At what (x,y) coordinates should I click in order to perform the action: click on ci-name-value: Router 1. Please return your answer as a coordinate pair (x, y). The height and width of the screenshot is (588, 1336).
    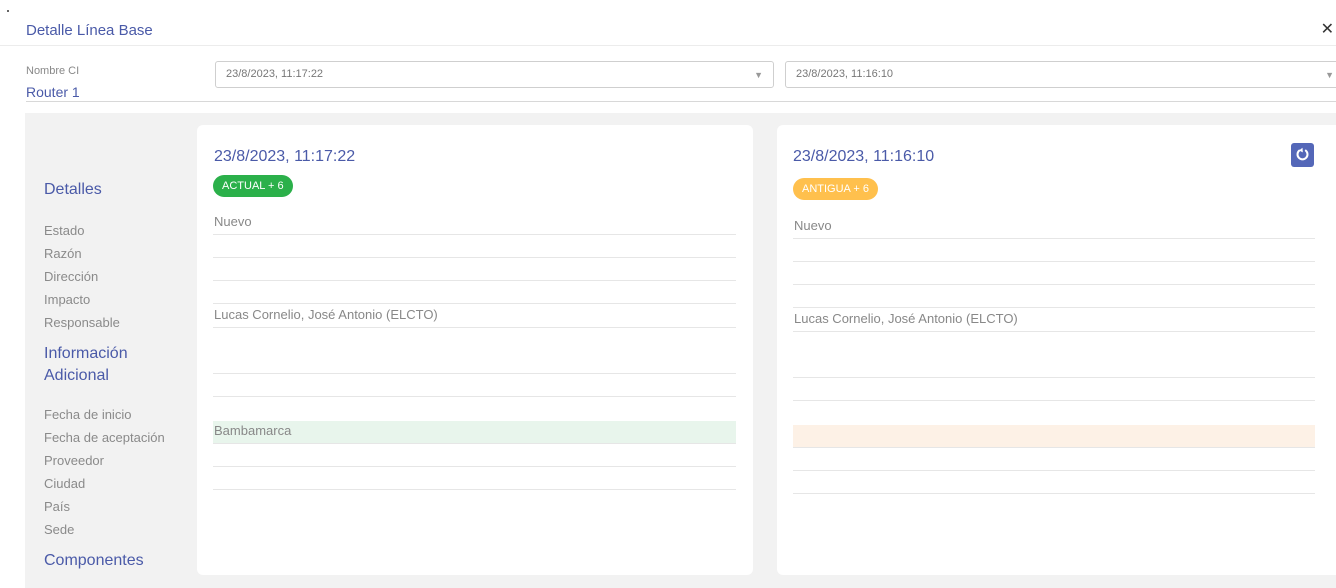
    Looking at the image, I should click on (53, 92).